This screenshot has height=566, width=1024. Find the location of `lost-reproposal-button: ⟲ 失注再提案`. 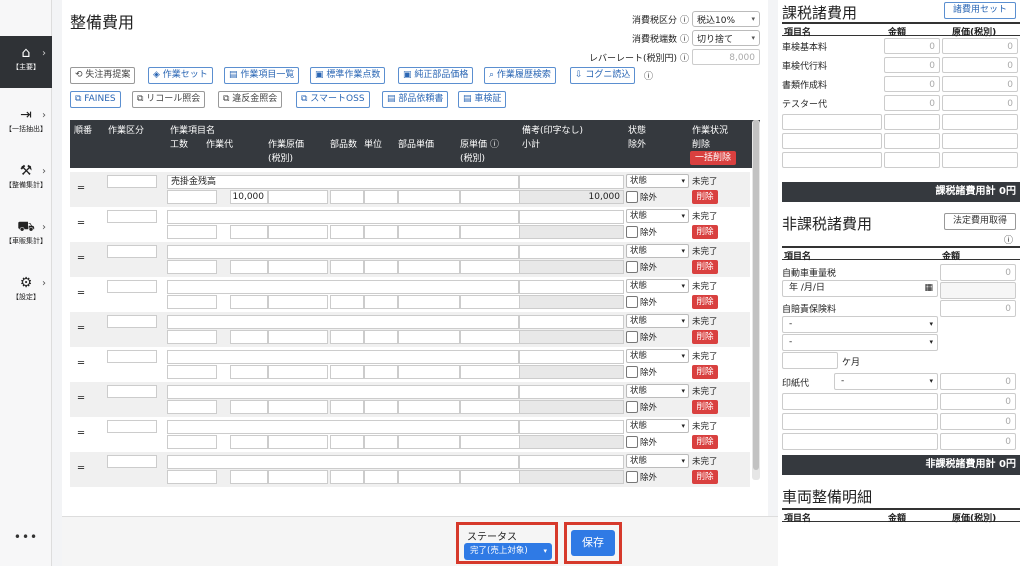

lost-reproposal-button: ⟲ 失注再提案 is located at coordinates (103, 75).